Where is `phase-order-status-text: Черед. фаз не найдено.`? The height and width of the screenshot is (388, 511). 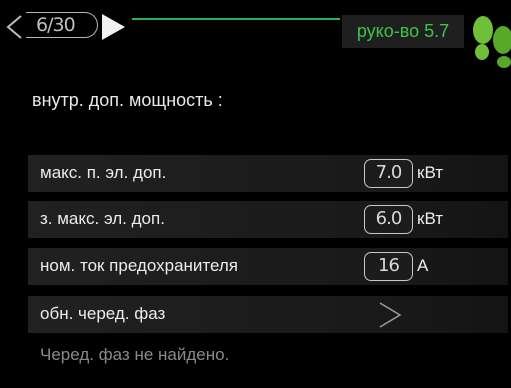
phase-order-status-text: Черед. фаз не найдено. is located at coordinates (135, 354).